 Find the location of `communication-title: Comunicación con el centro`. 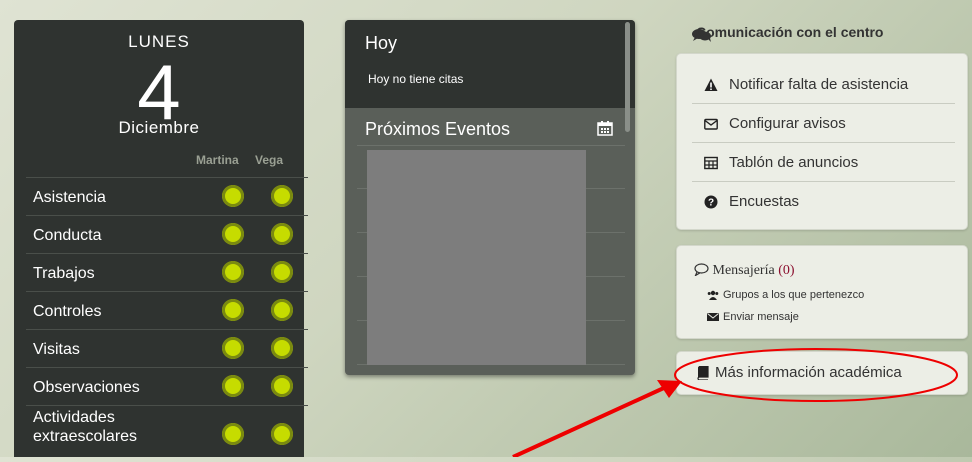

communication-title: Comunicación con el centro is located at coordinates (790, 32).